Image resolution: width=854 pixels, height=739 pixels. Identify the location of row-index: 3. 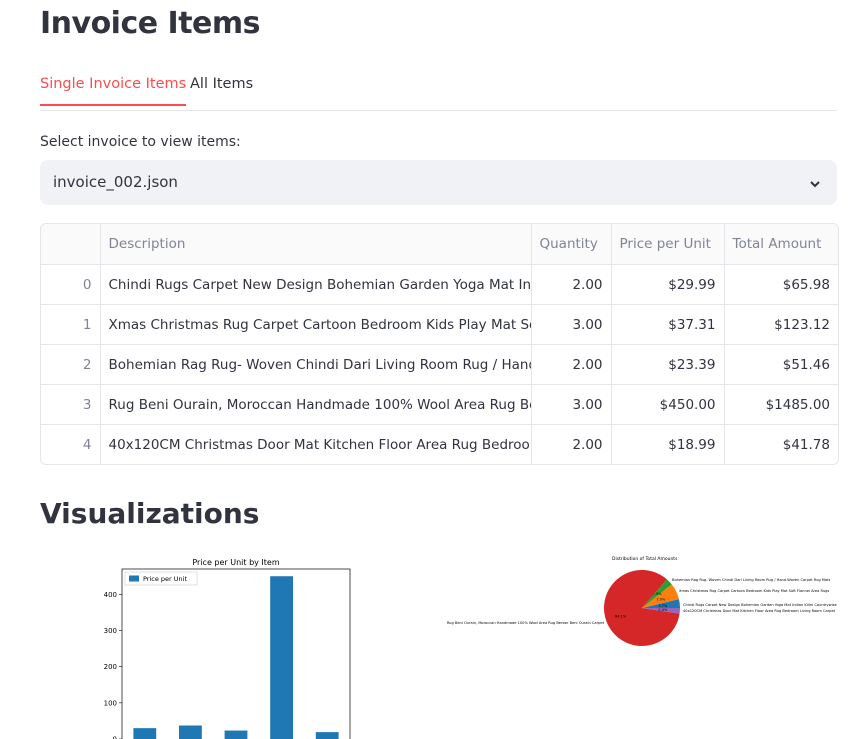
(71, 404).